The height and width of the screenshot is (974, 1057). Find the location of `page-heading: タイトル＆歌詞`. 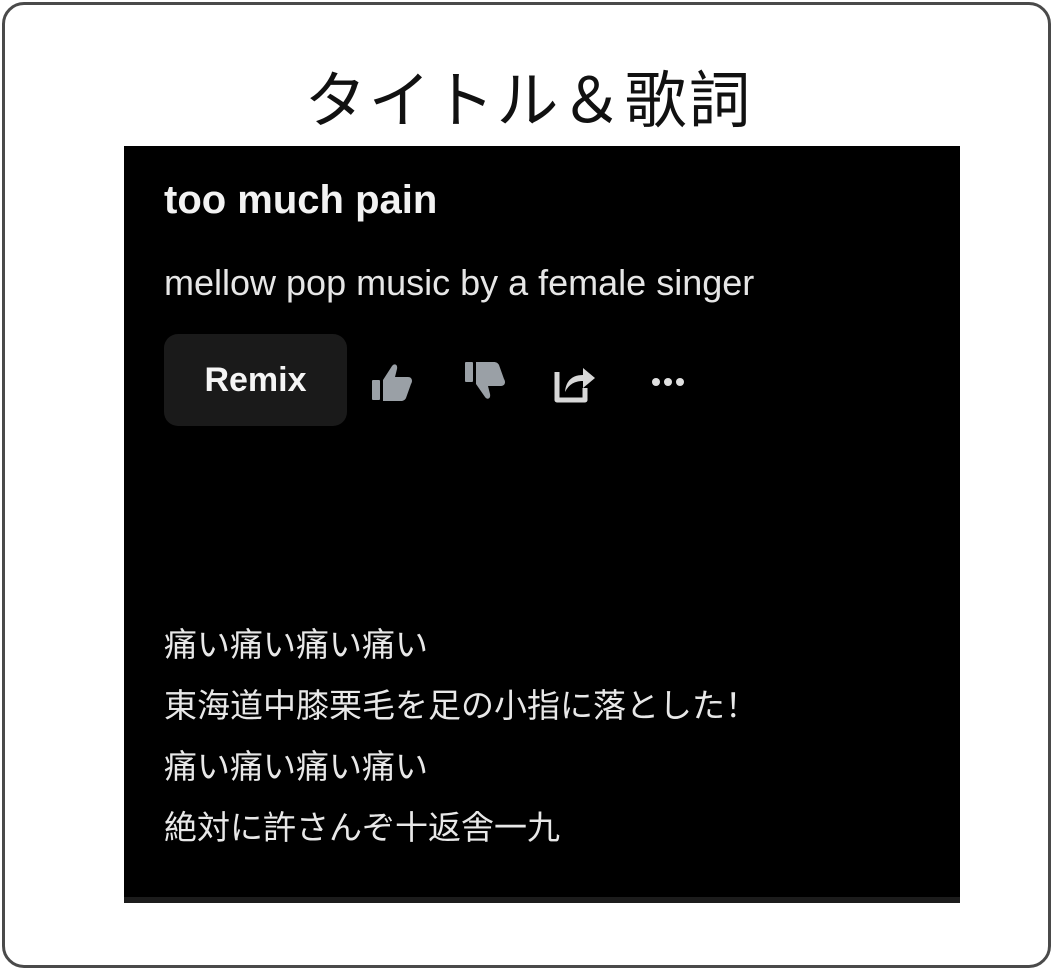

page-heading: タイトル＆歌詞 is located at coordinates (528, 100).